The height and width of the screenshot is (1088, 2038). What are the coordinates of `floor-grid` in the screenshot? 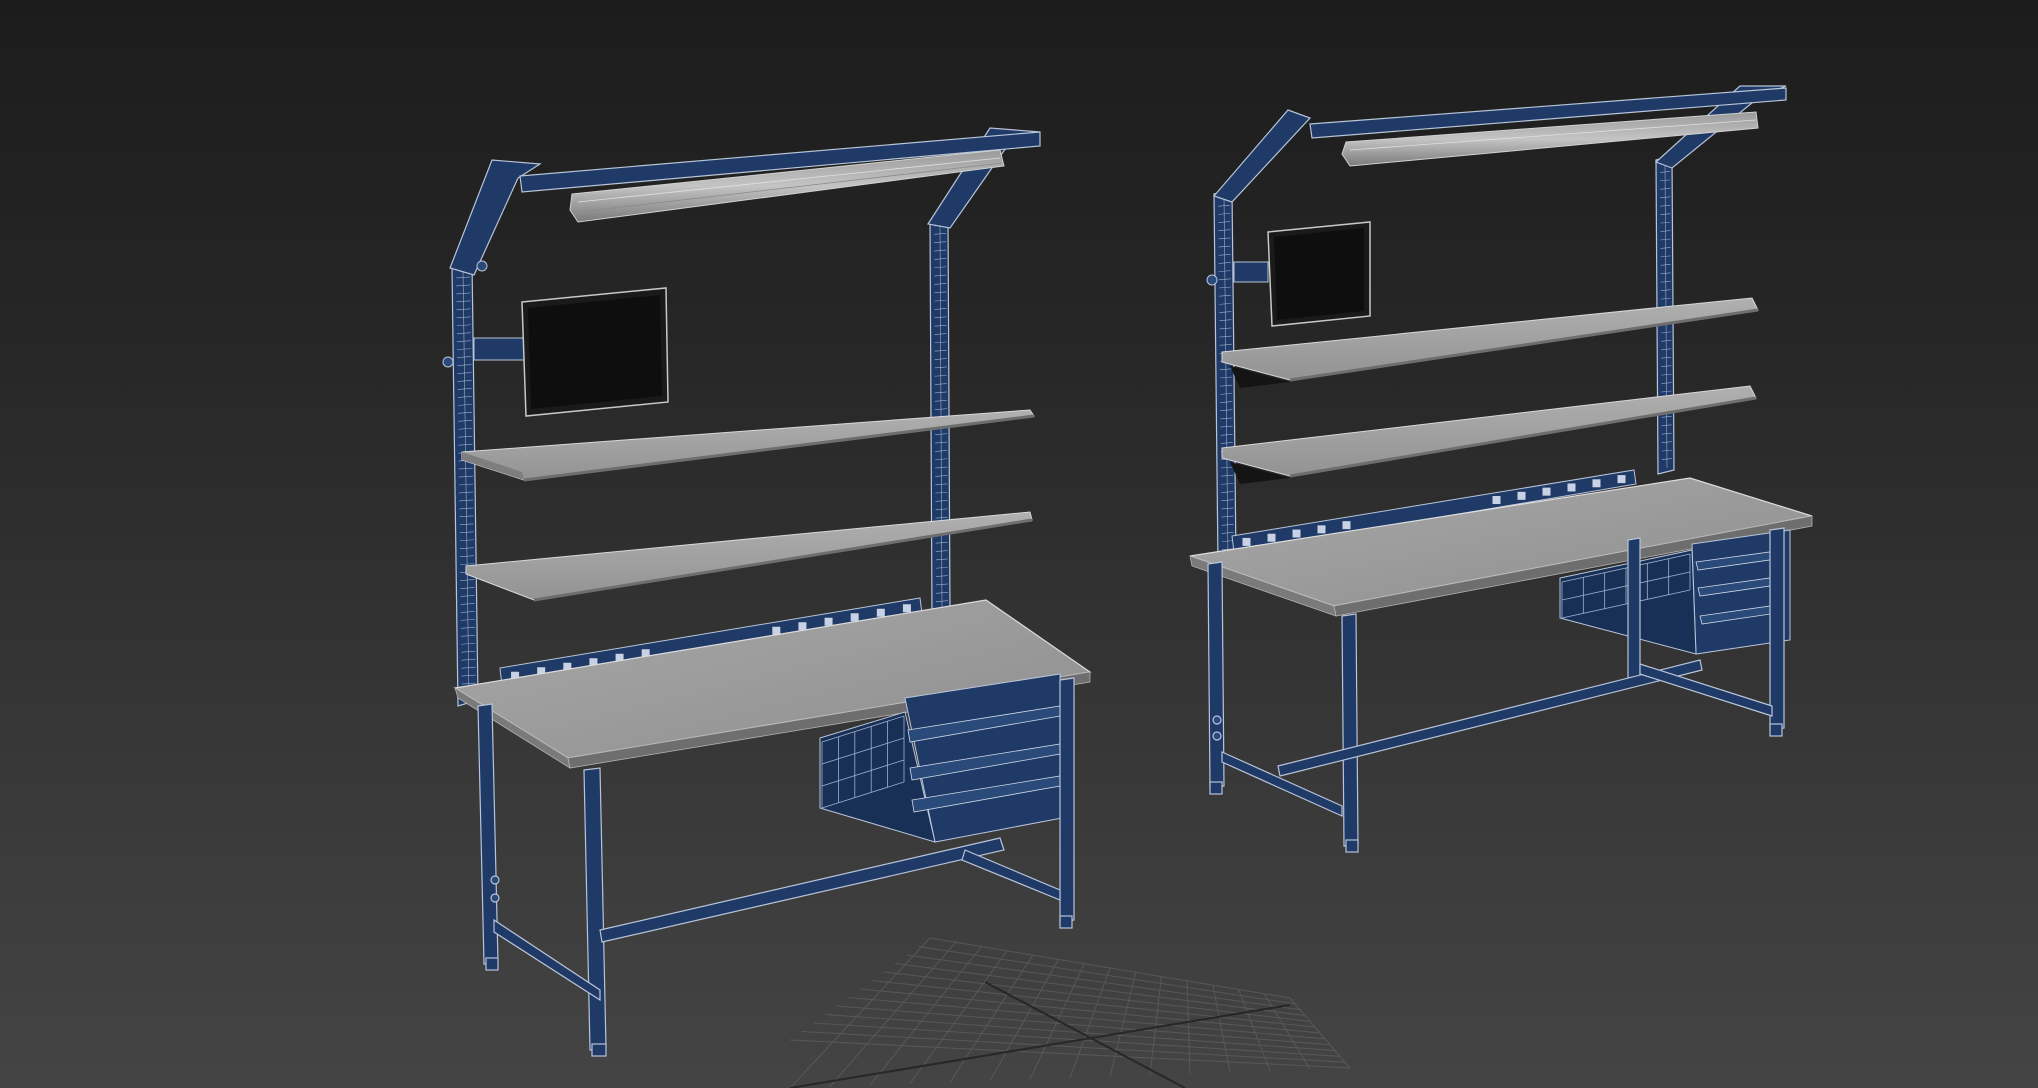 It's located at (1070, 1012).